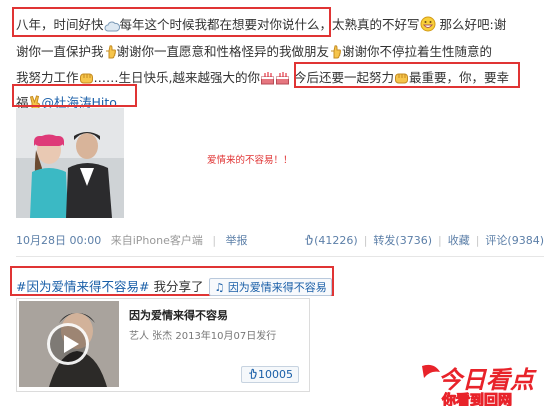 The image size is (560, 409). I want to click on card-like-button: 10005, so click(270, 374).